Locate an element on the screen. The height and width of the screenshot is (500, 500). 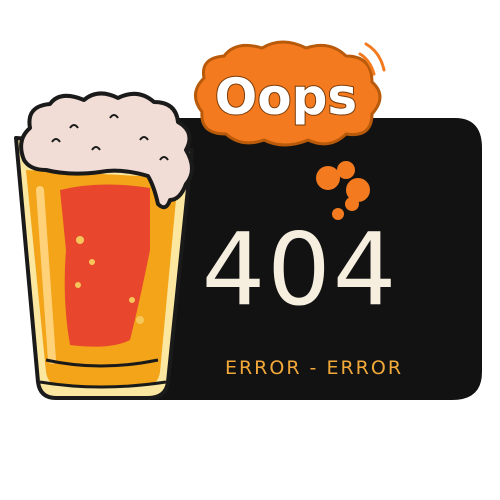
error-subtitle: ERROR - ERROR is located at coordinates (314, 368).